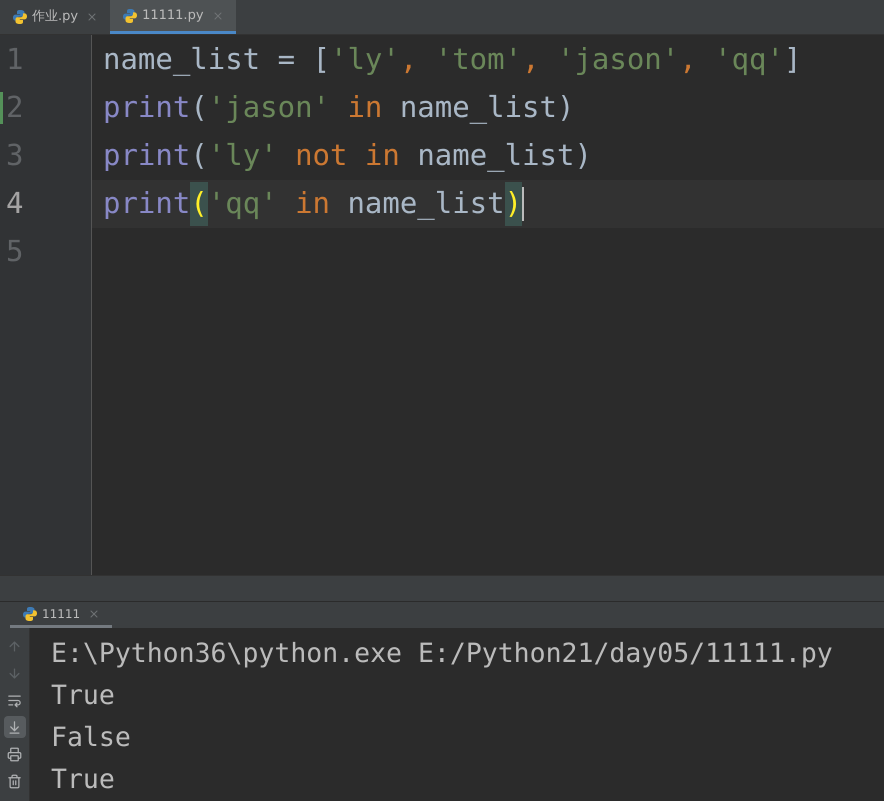 The image size is (884, 801). What do you see at coordinates (14, 700) in the screenshot?
I see `wrap-icon` at bounding box center [14, 700].